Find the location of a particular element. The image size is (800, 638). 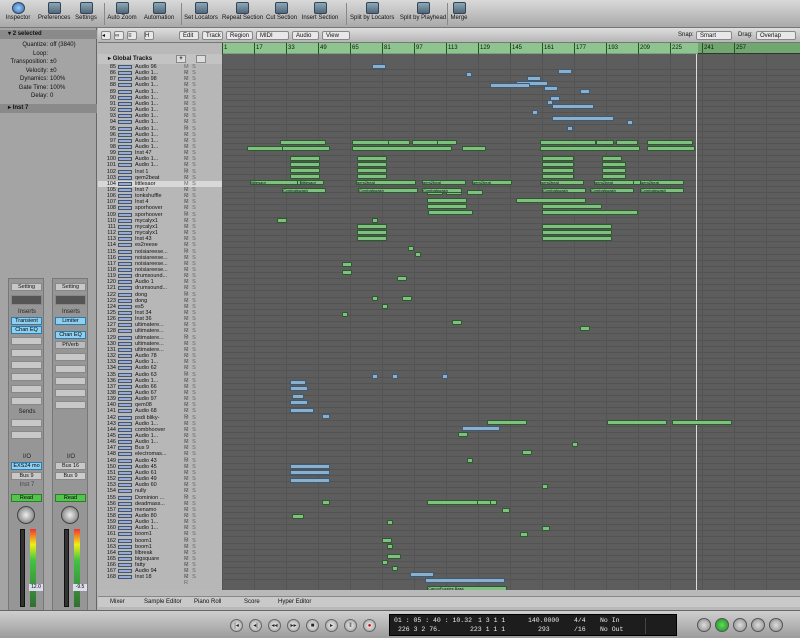

track-header: 117 noisiareese... M S R is located at coordinates (160, 267).